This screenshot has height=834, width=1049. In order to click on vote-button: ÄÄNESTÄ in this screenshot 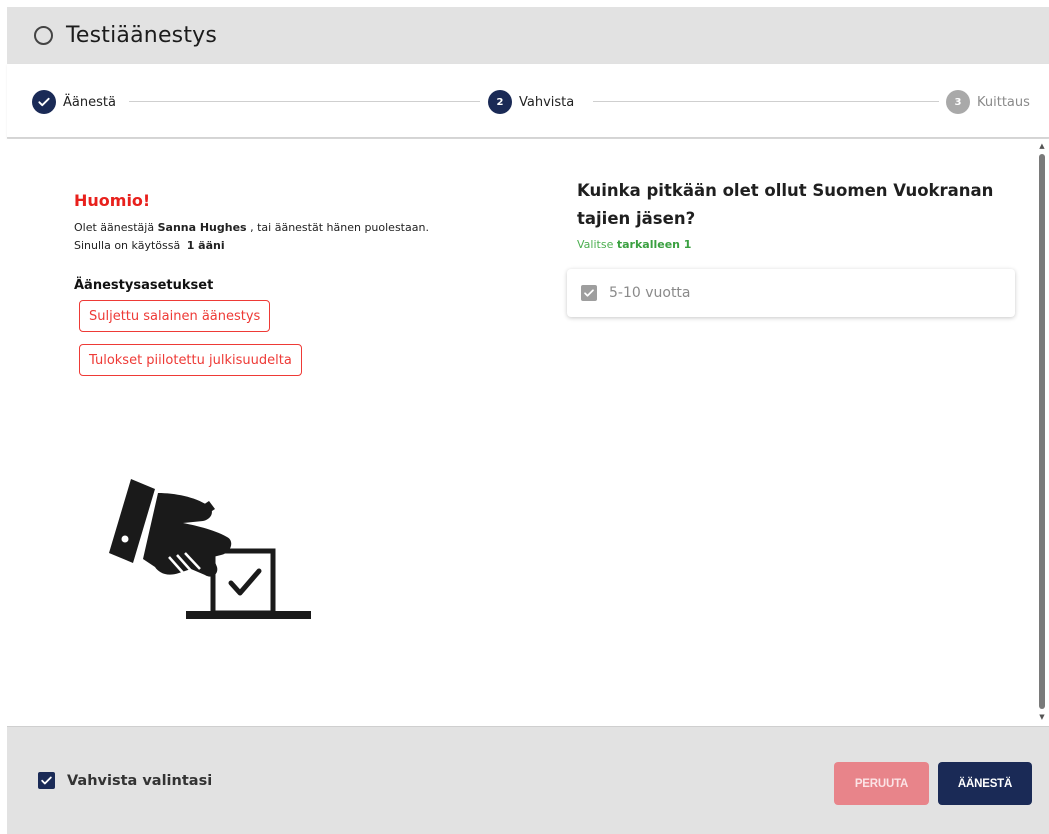, I will do `click(985, 783)`.